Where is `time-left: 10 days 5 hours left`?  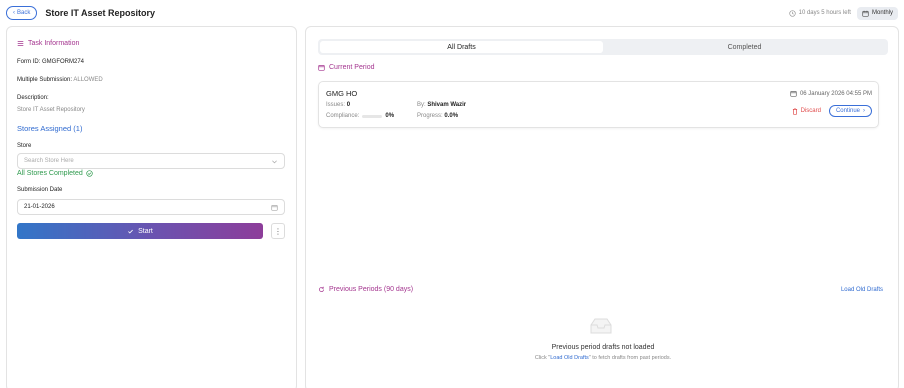 time-left: 10 days 5 hours left is located at coordinates (819, 13).